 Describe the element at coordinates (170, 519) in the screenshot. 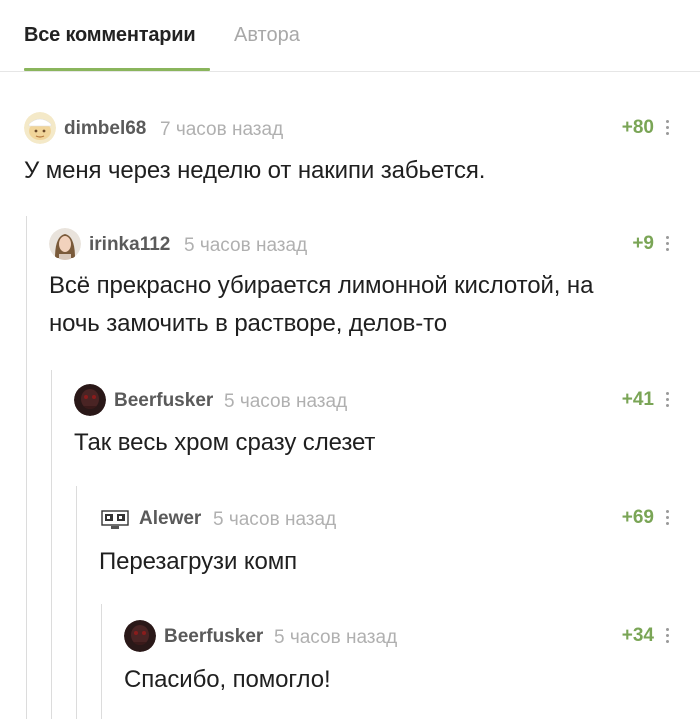

I see `comment-username: Alewer` at that location.